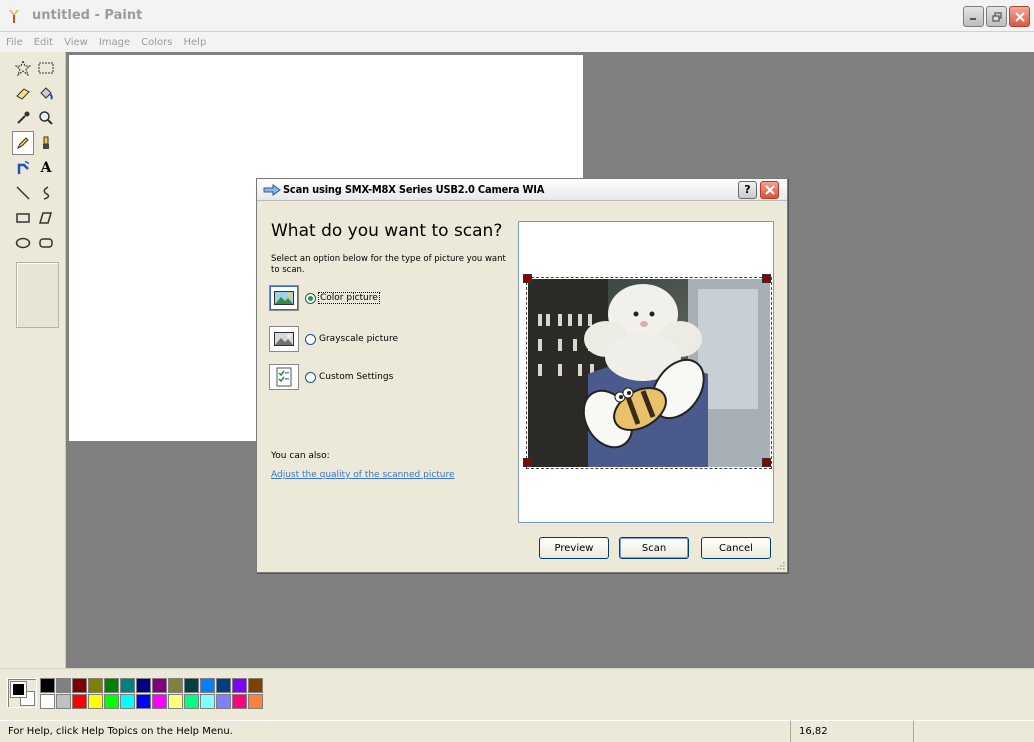 This screenshot has width=1034, height=742. I want to click on tool-rounded-rectangle, so click(46, 243).